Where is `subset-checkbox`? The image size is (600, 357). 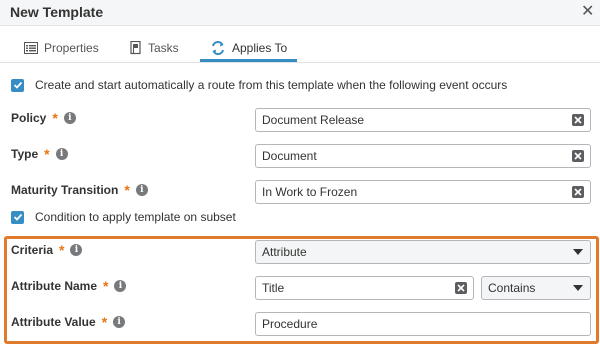
subset-checkbox is located at coordinates (17, 217).